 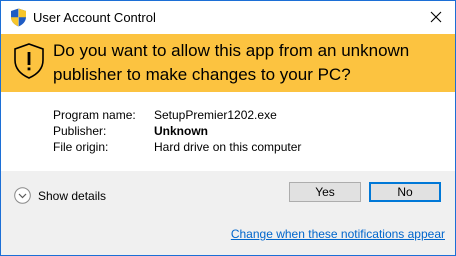 What do you see at coordinates (181, 131) in the screenshot?
I see `publisher-value: Unknown` at bounding box center [181, 131].